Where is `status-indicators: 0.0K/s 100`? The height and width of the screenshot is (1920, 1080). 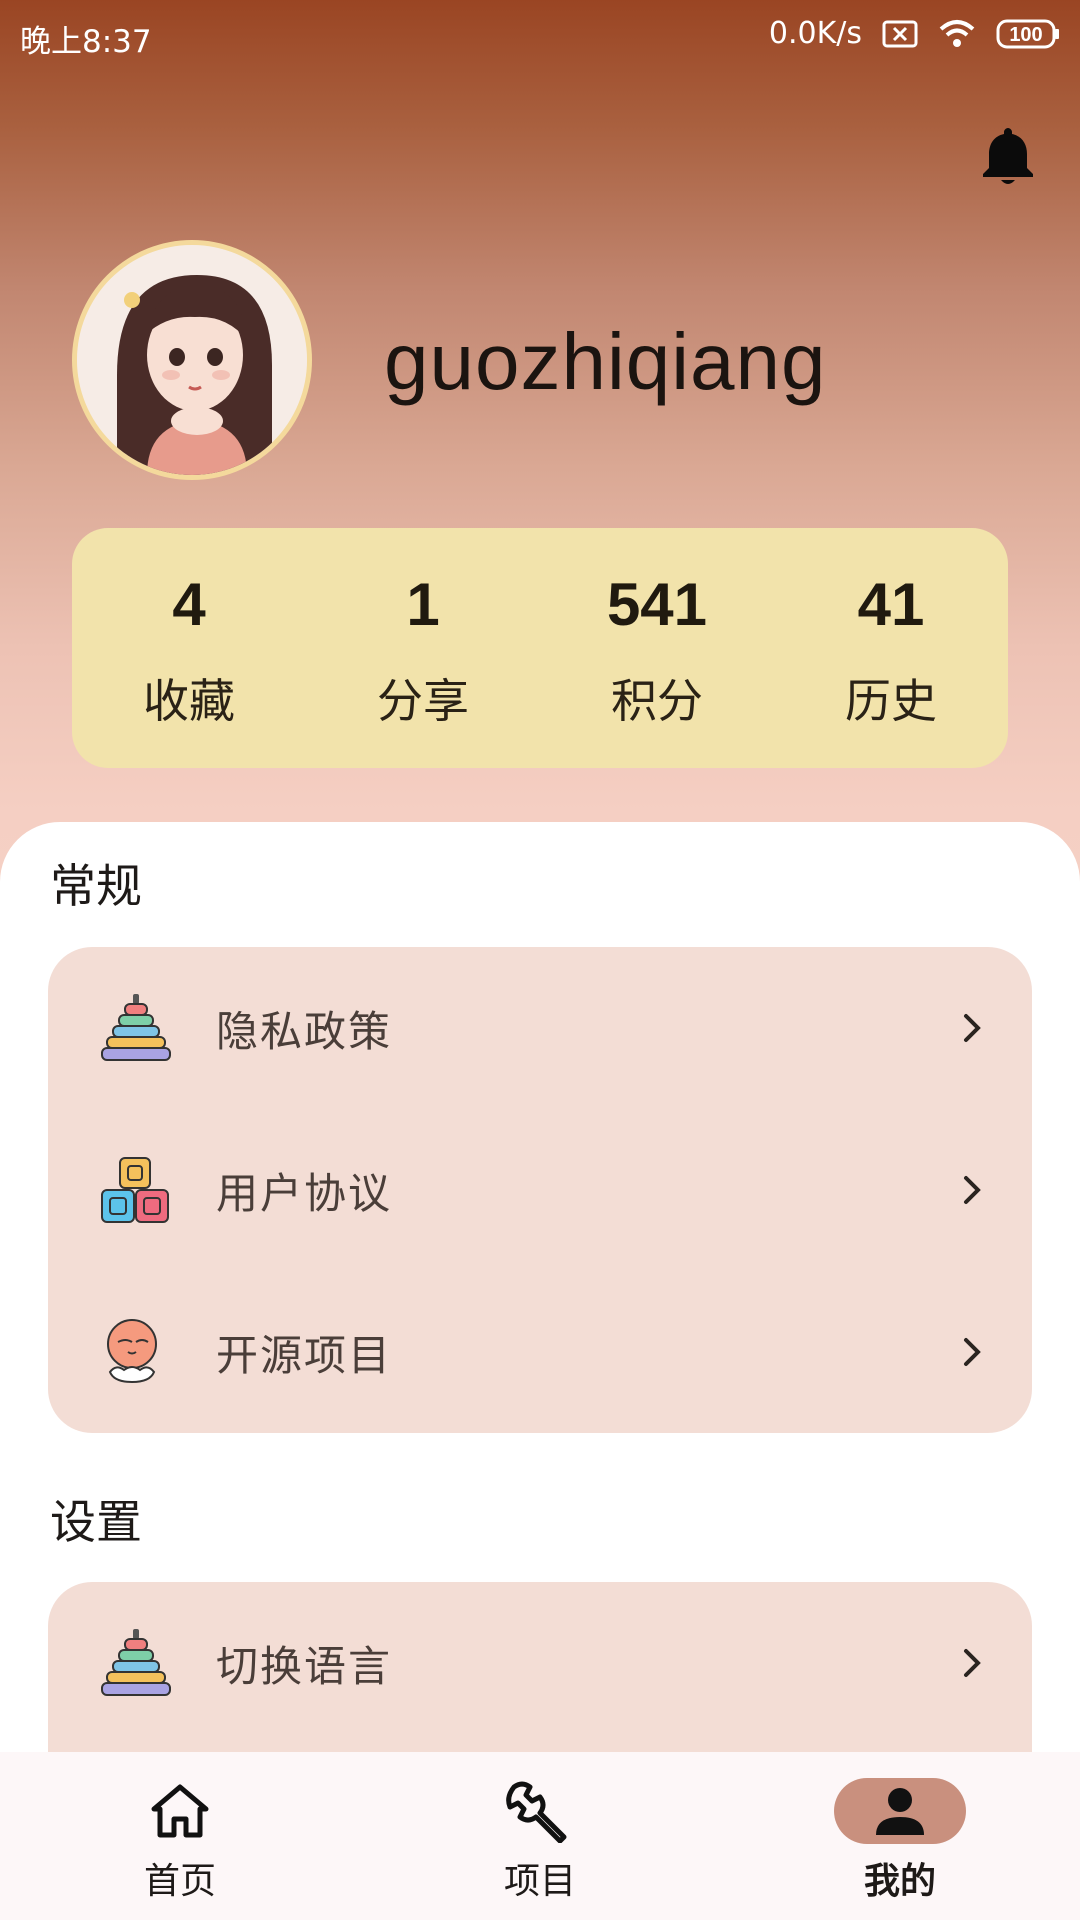 status-indicators: 0.0K/s 100 is located at coordinates (914, 33).